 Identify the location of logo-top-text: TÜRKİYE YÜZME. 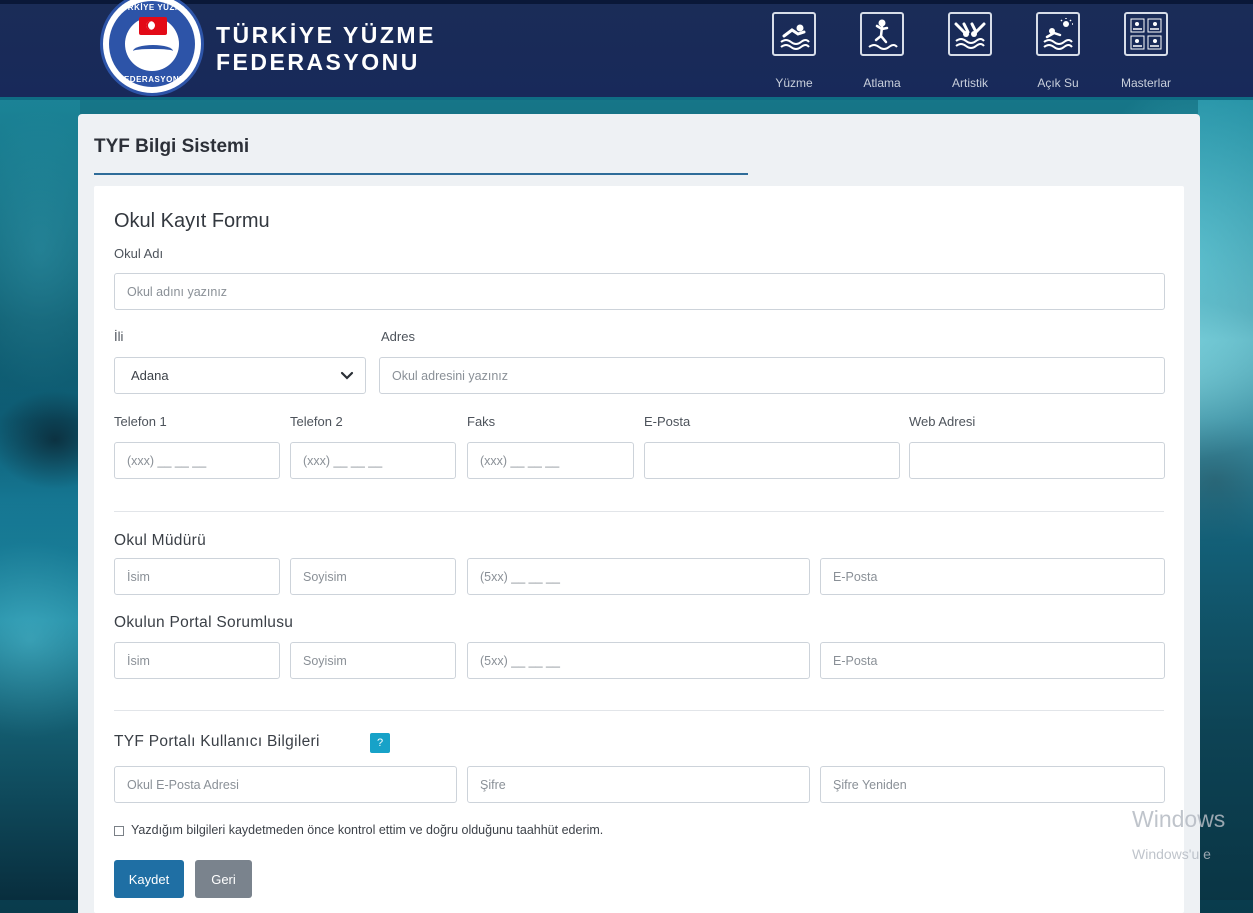
(152, 7).